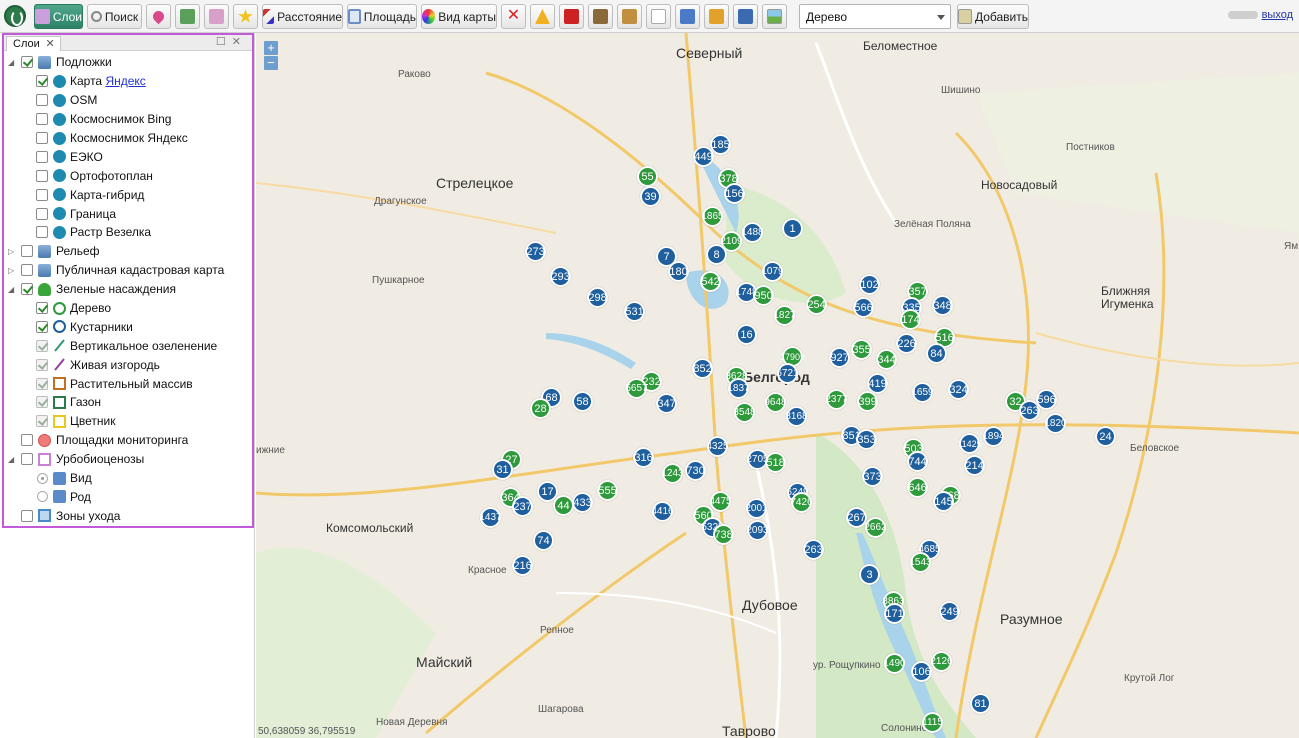  Describe the element at coordinates (636, 388) in the screenshot. I see `cluster-marker: 5657` at that location.